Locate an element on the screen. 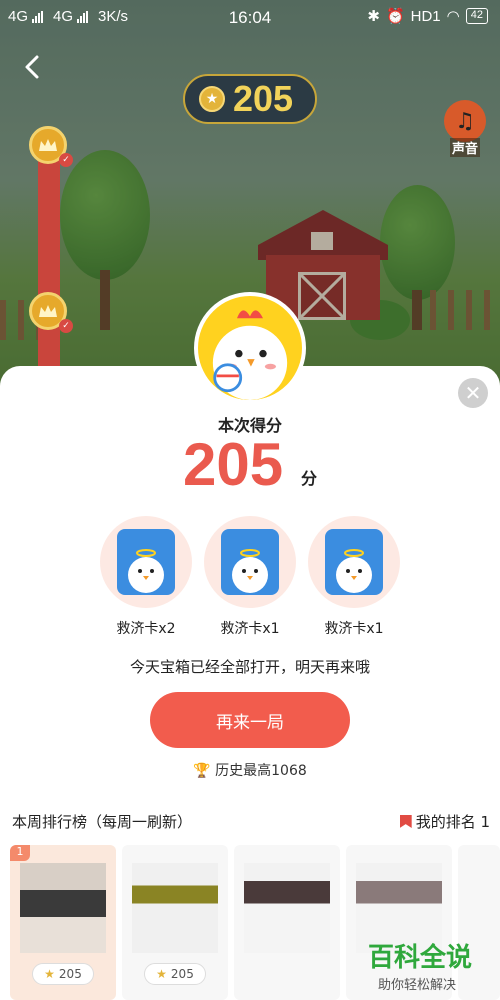  coin-icon: ★ is located at coordinates (212, 99).